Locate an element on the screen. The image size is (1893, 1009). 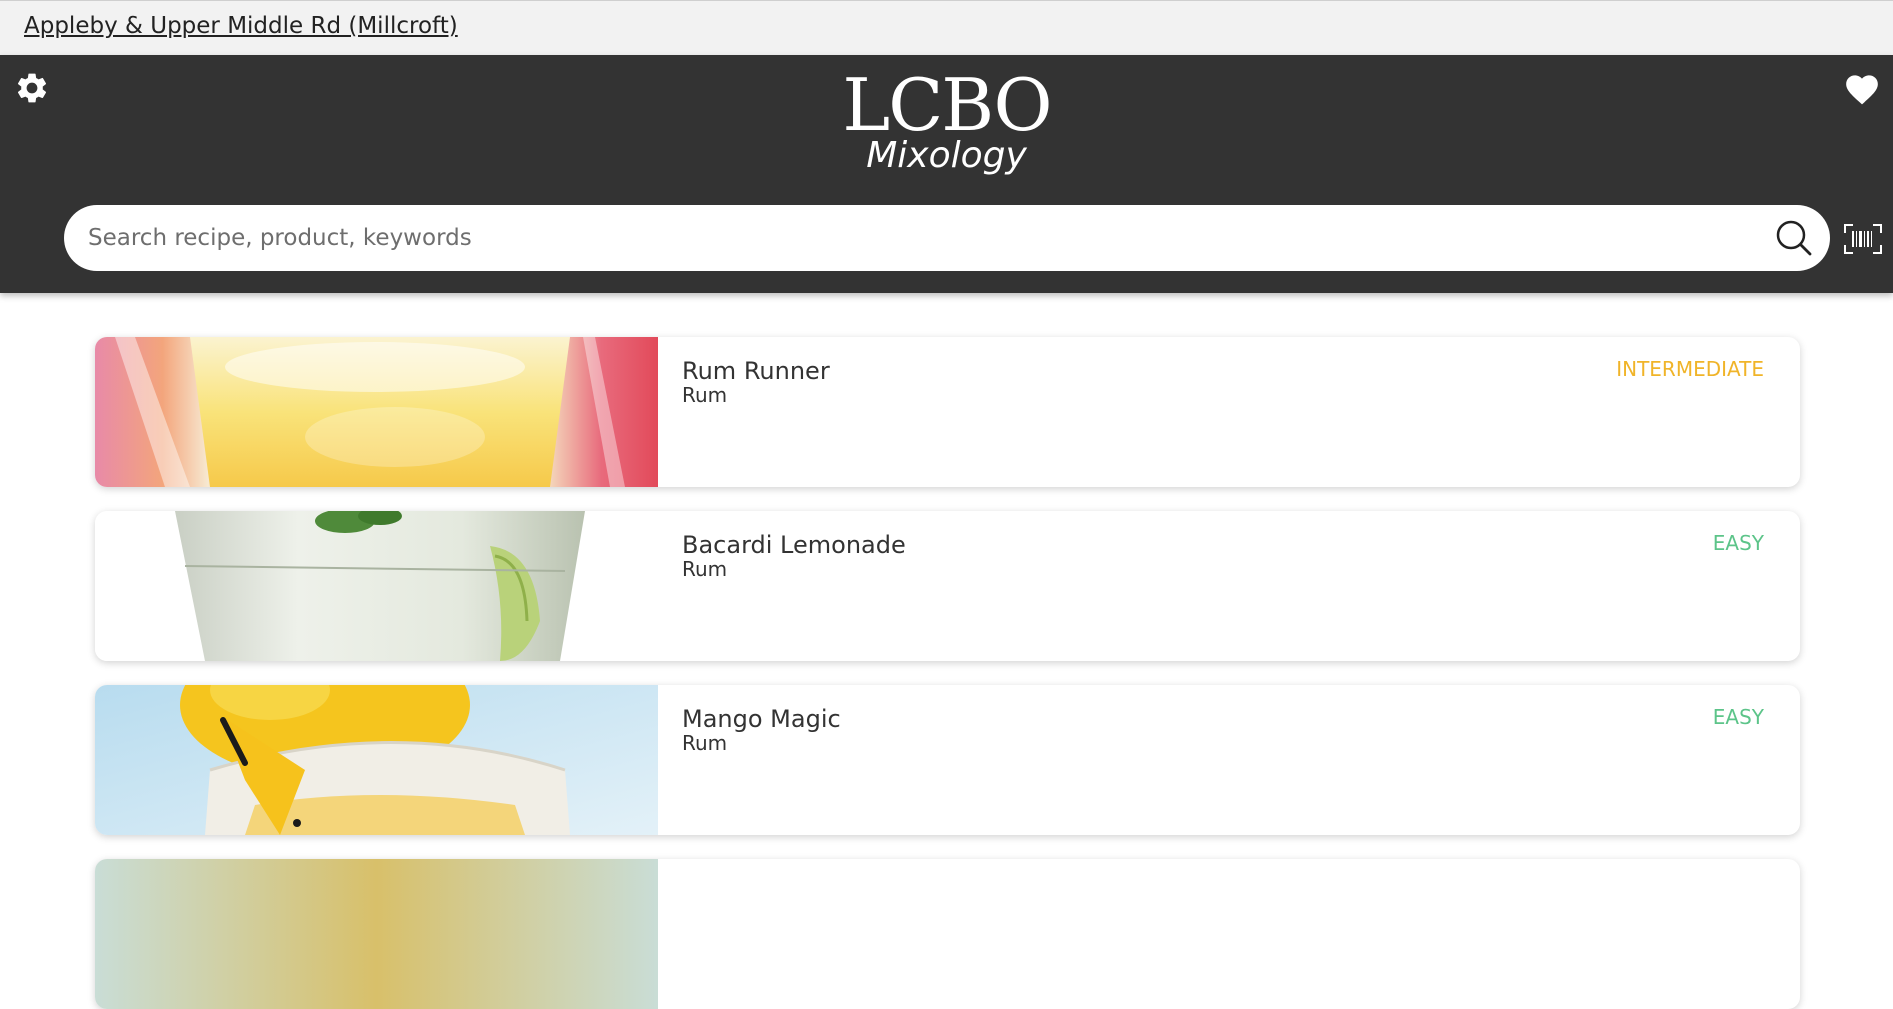
rum-runner-image is located at coordinates (376, 412).